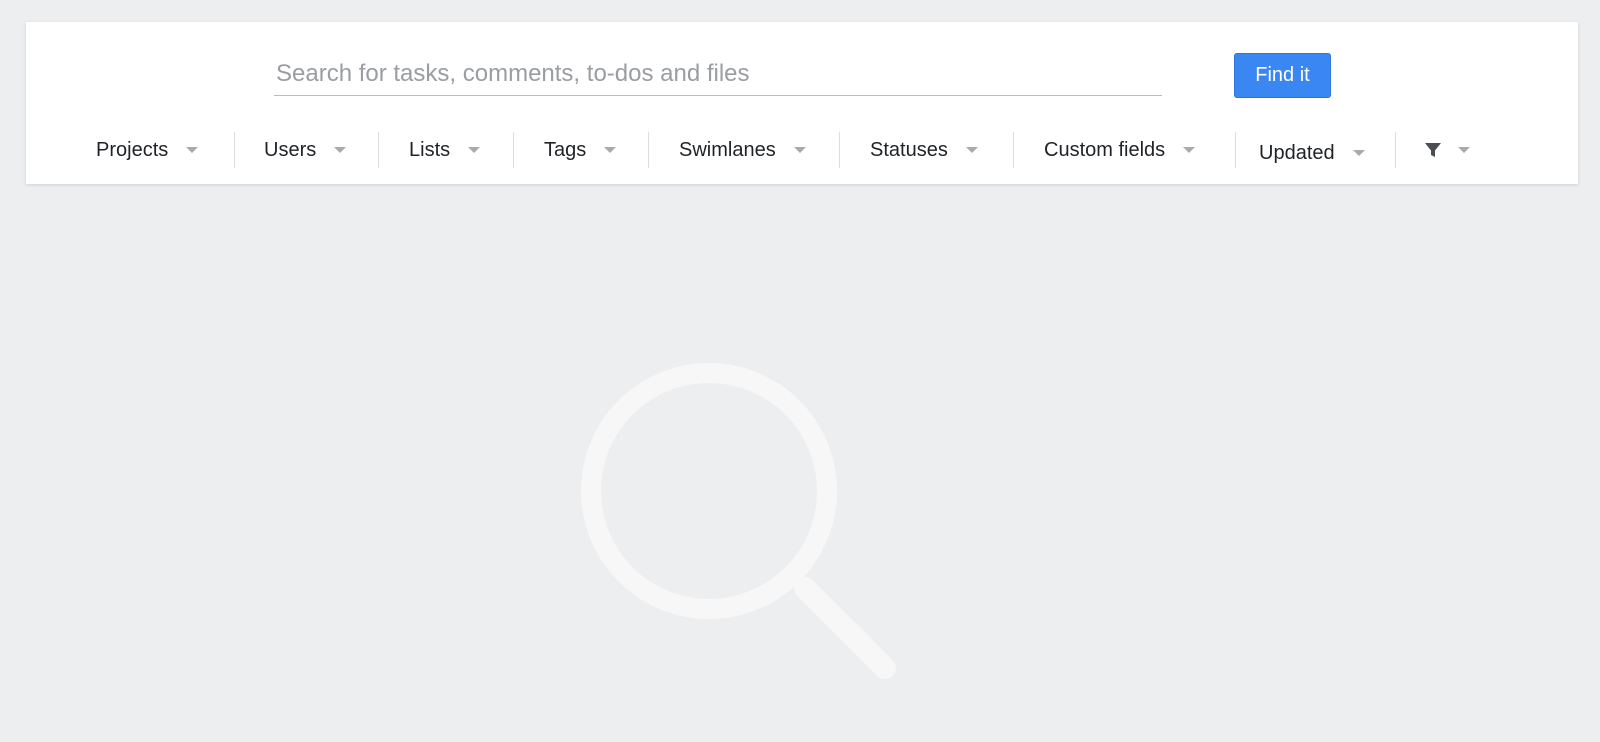  I want to click on filter-label: Users, so click(290, 149).